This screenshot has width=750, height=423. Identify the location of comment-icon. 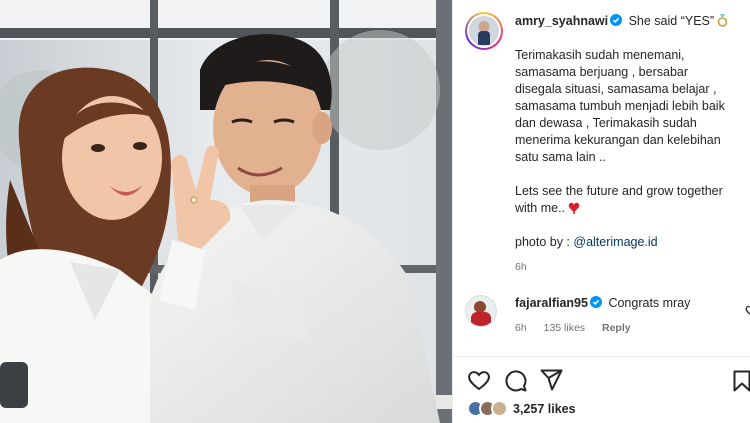
(515, 380).